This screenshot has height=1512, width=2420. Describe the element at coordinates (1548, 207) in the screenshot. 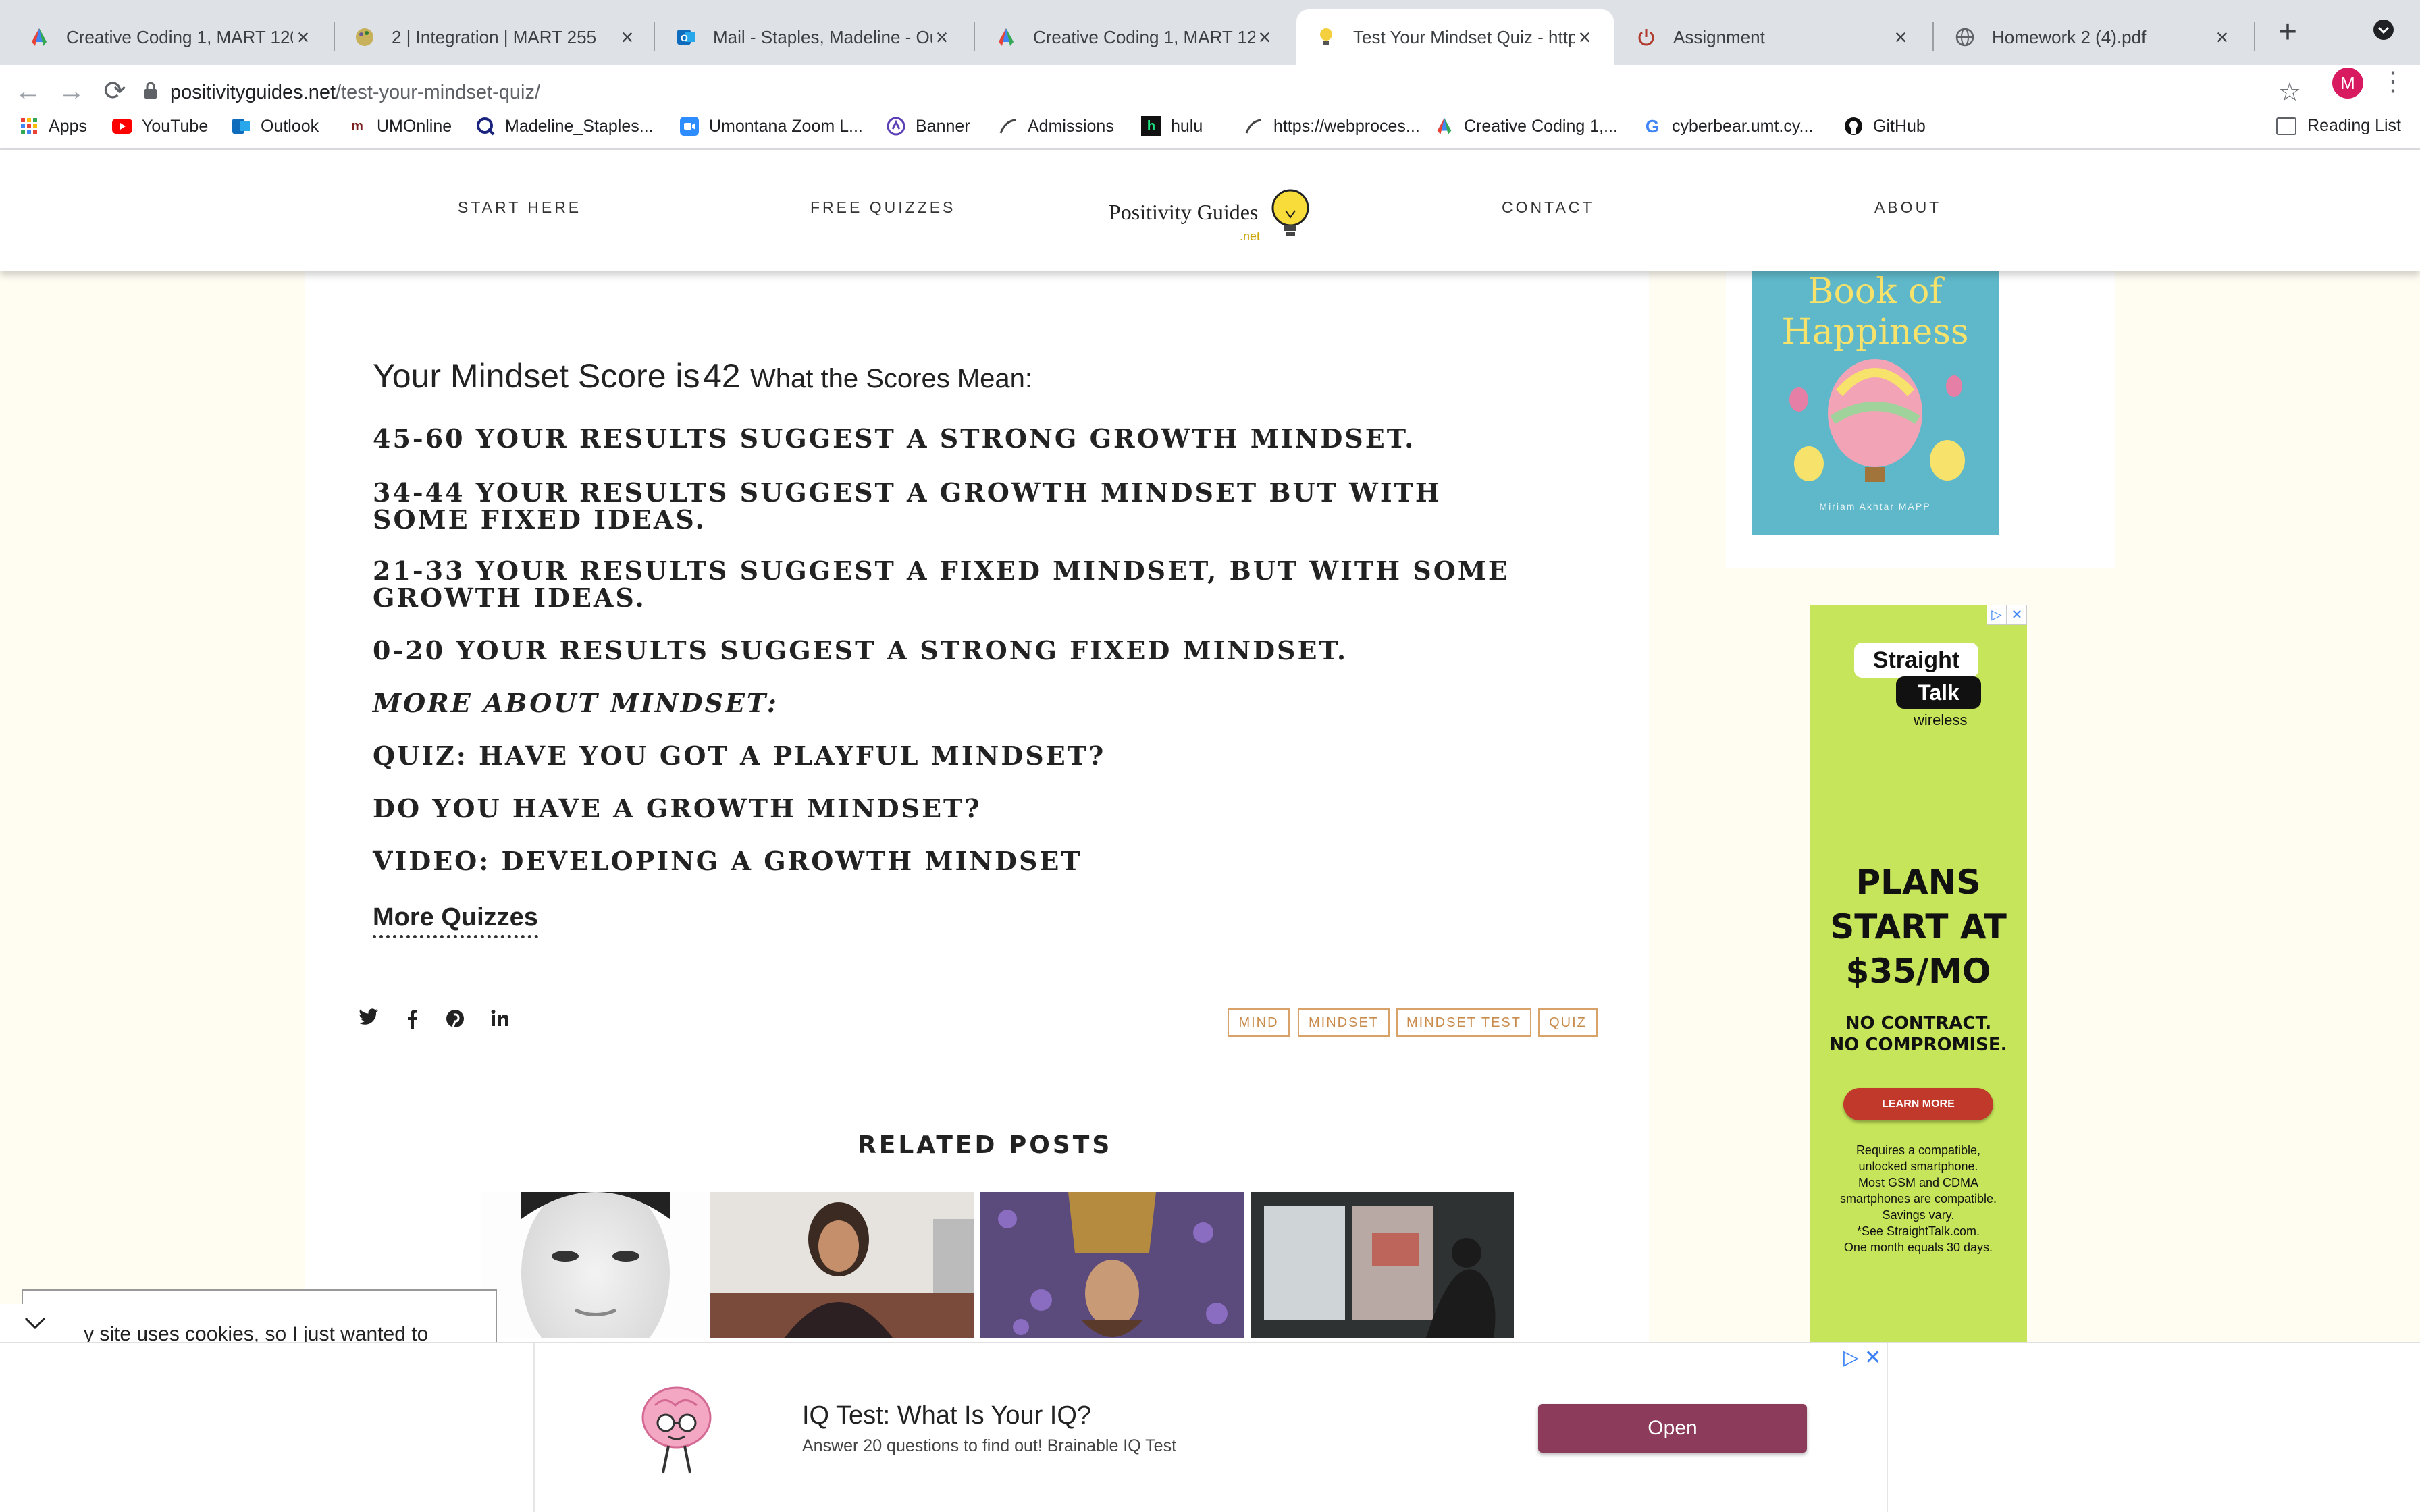

I see `nav-contact: CONTACT` at that location.